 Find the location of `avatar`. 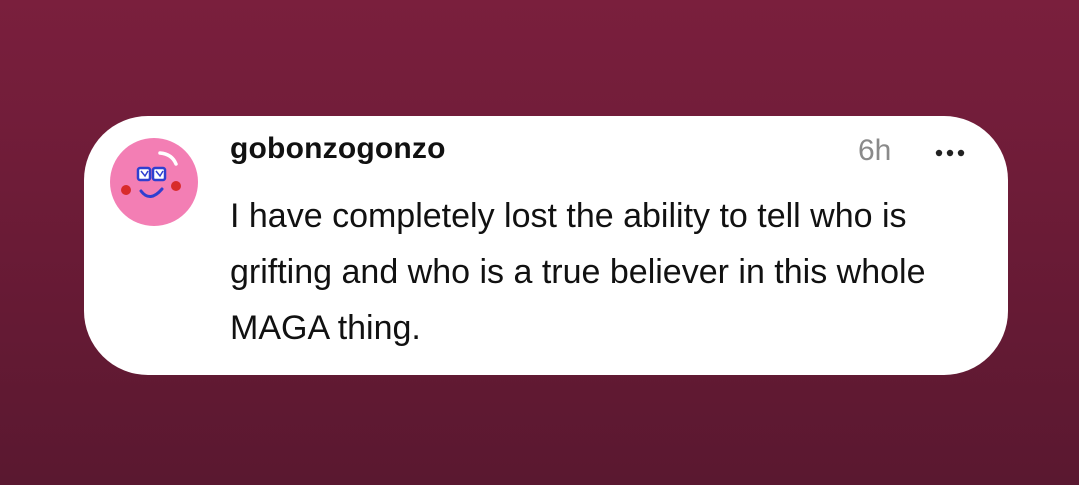

avatar is located at coordinates (154, 182).